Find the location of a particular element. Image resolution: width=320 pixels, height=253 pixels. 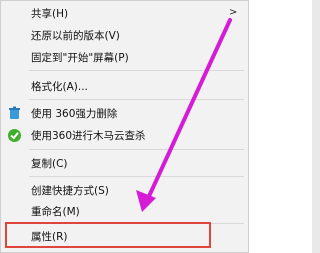

menu-item-copy: 复制(C) is located at coordinates (49, 164).